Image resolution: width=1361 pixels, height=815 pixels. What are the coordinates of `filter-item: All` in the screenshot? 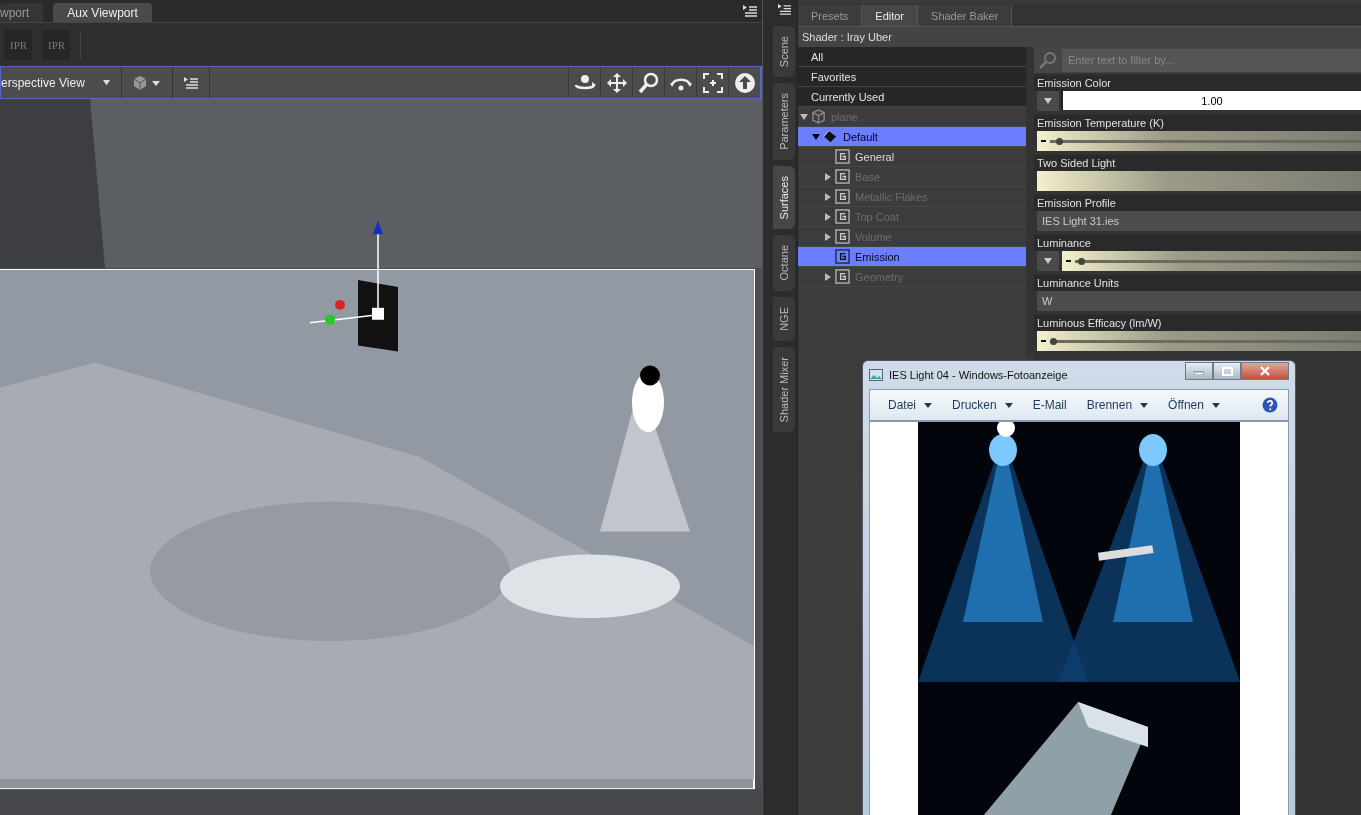 It's located at (912, 57).